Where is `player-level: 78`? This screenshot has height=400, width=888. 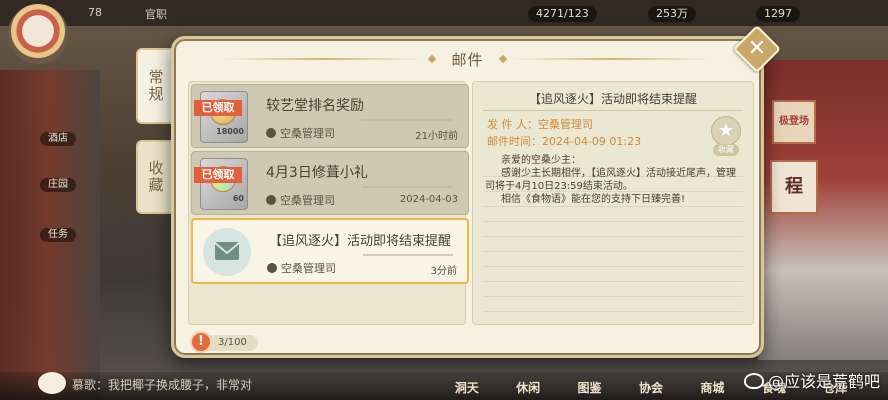 player-level: 78 is located at coordinates (95, 12).